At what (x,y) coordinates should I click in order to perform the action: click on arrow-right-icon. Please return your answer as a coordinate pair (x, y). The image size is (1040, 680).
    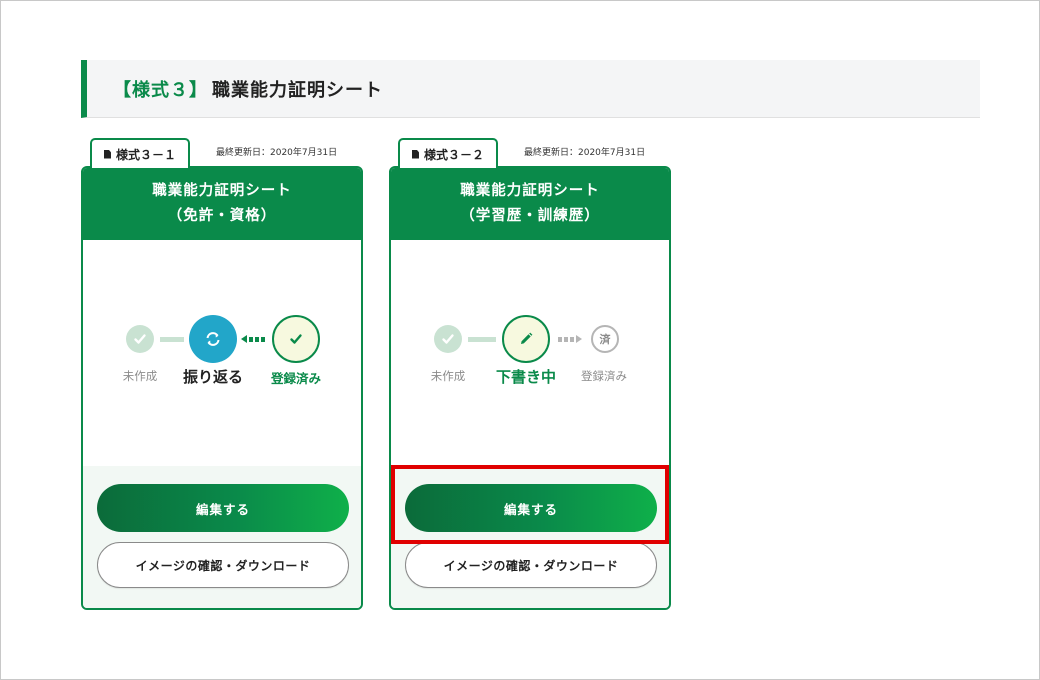
    Looking at the image, I should click on (570, 339).